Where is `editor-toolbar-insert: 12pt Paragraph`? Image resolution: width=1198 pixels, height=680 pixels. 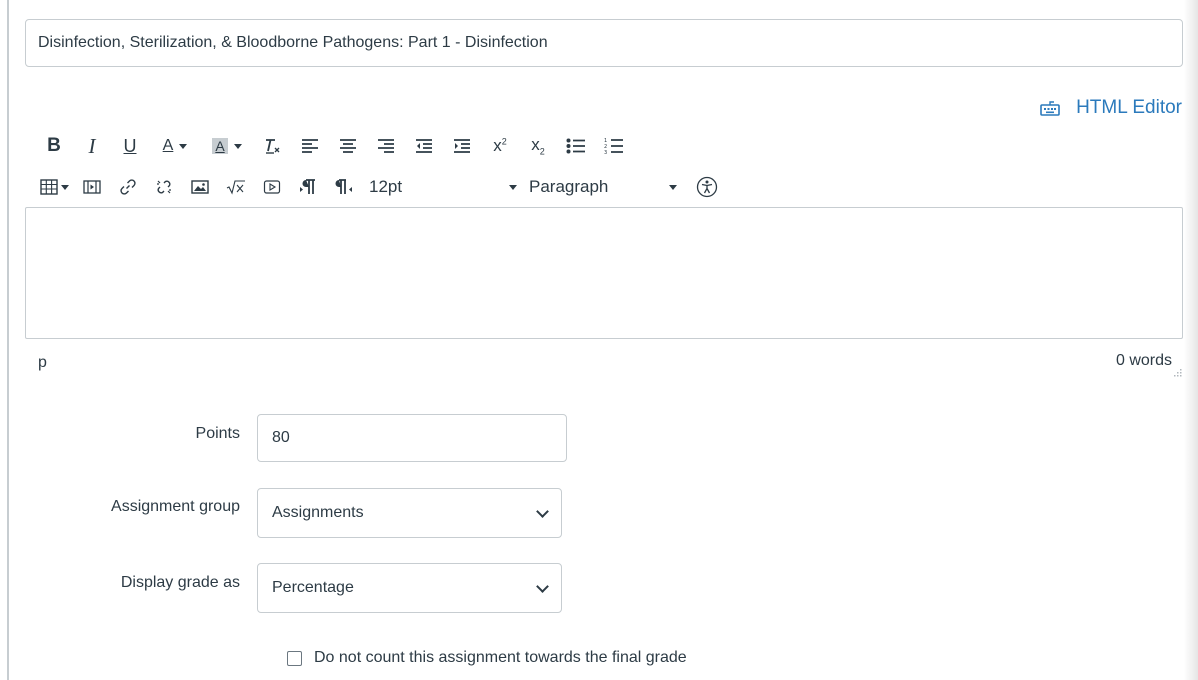 editor-toolbar-insert: 12pt Paragraph is located at coordinates (378, 187).